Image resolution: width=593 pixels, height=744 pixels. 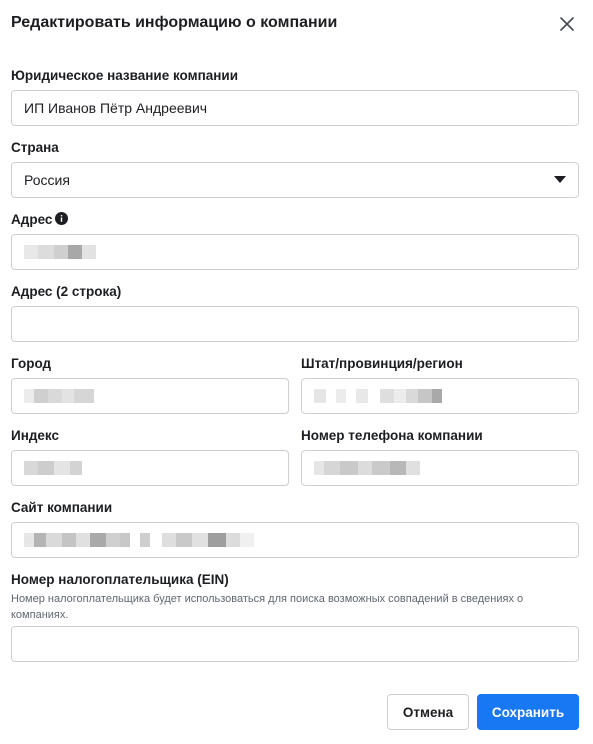 I want to click on ein-input, so click(x=295, y=644).